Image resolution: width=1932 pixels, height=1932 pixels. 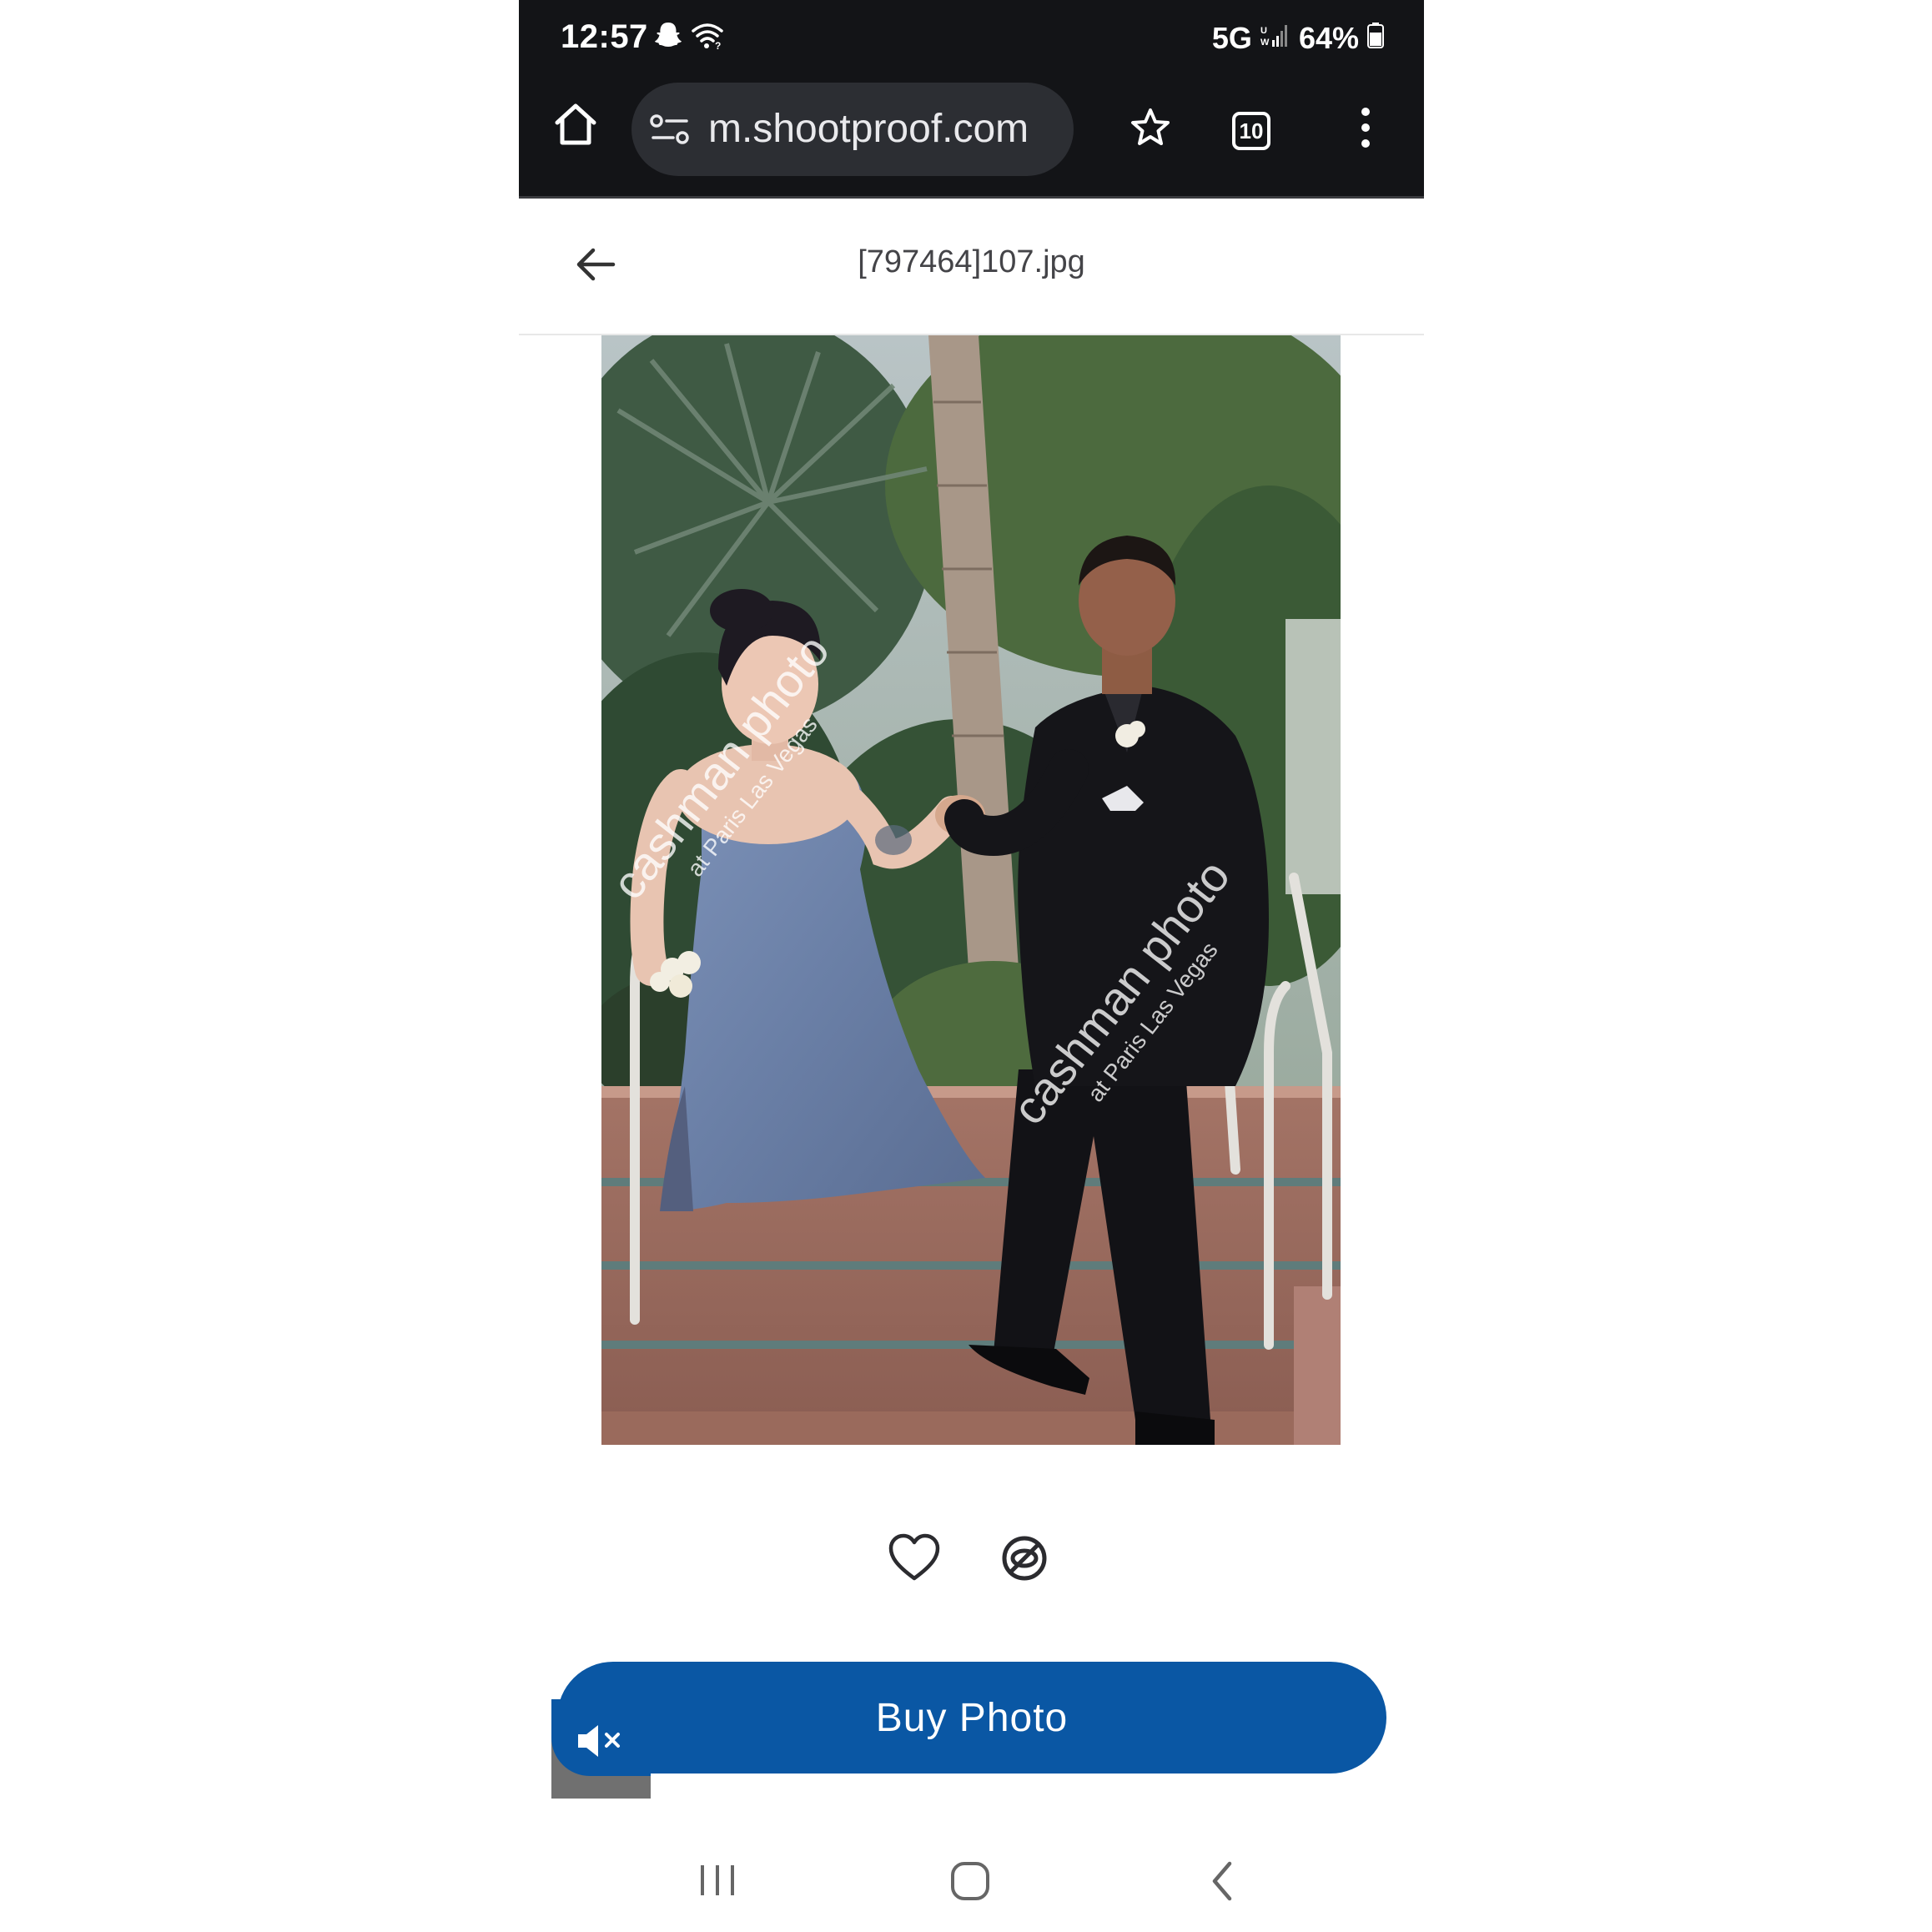 What do you see at coordinates (1263, 31) in the screenshot?
I see `svg-text: U` at bounding box center [1263, 31].